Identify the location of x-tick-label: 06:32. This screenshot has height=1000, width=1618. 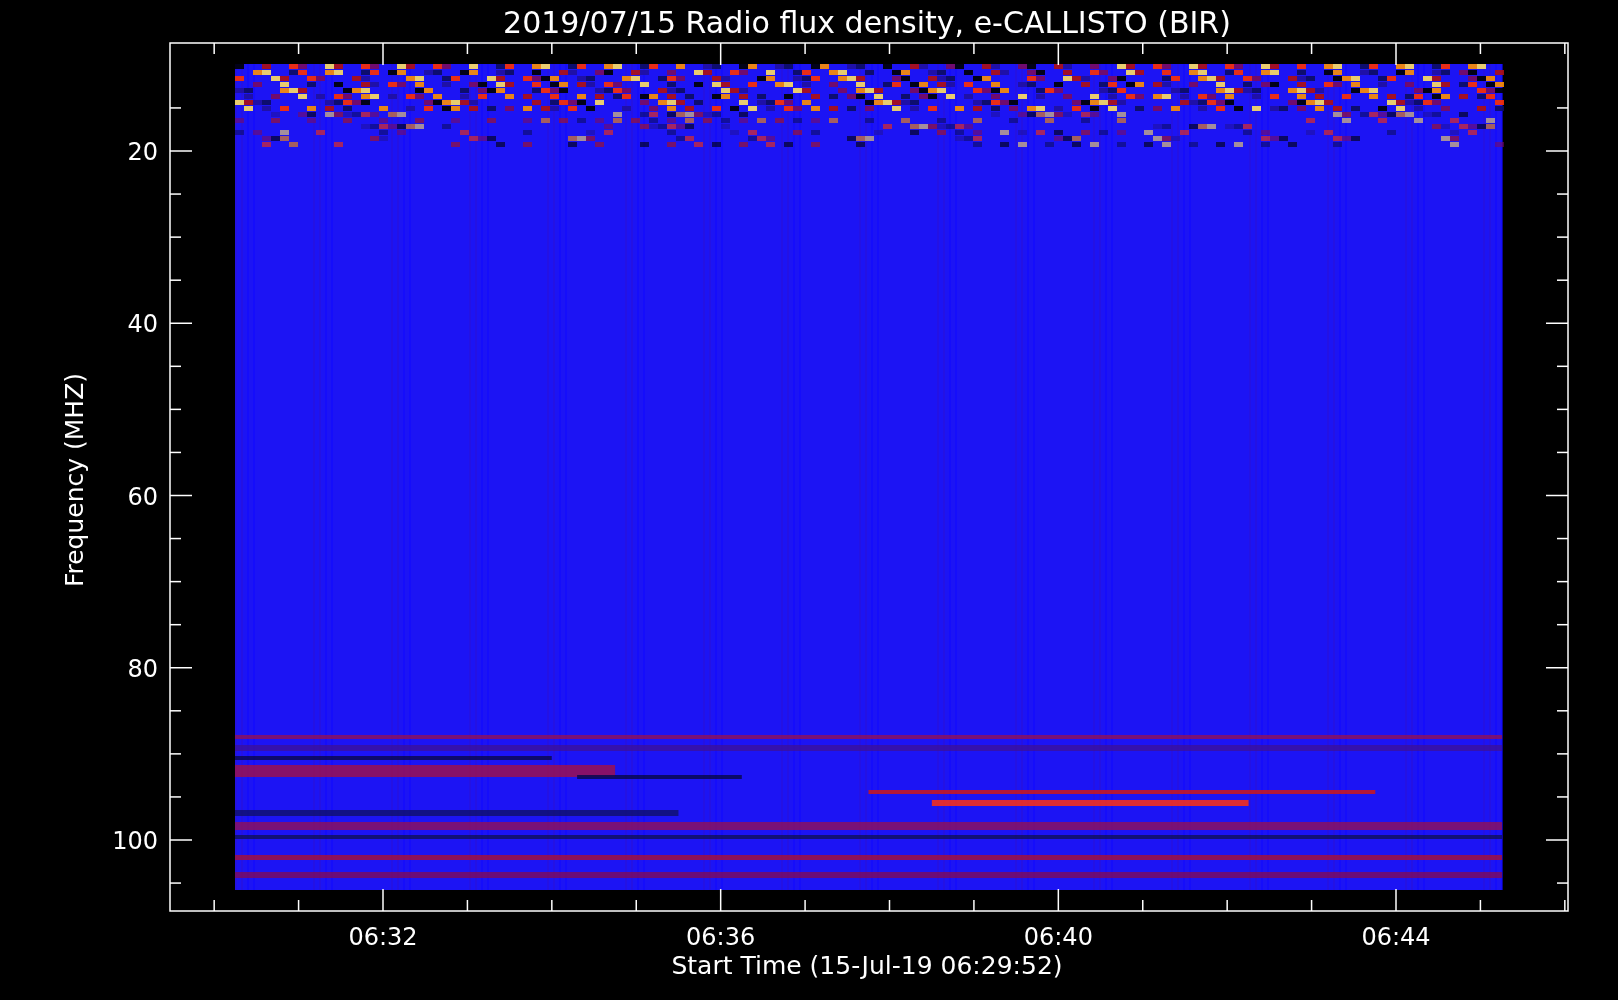
(383, 937).